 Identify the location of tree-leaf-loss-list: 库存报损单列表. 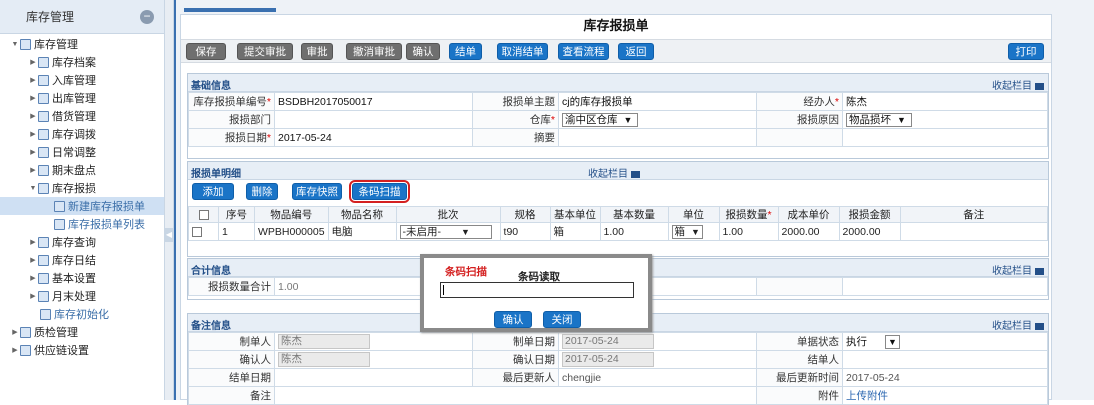
(82, 224).